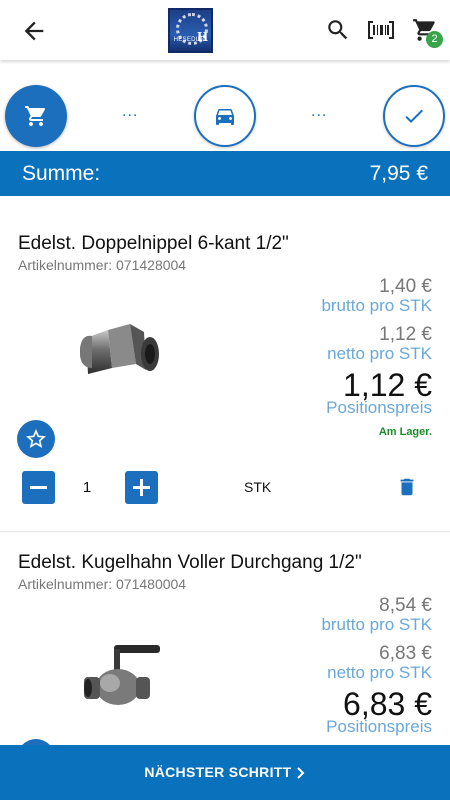 The width and height of the screenshot is (450, 800). What do you see at coordinates (338, 30) in the screenshot?
I see `search-icon` at bounding box center [338, 30].